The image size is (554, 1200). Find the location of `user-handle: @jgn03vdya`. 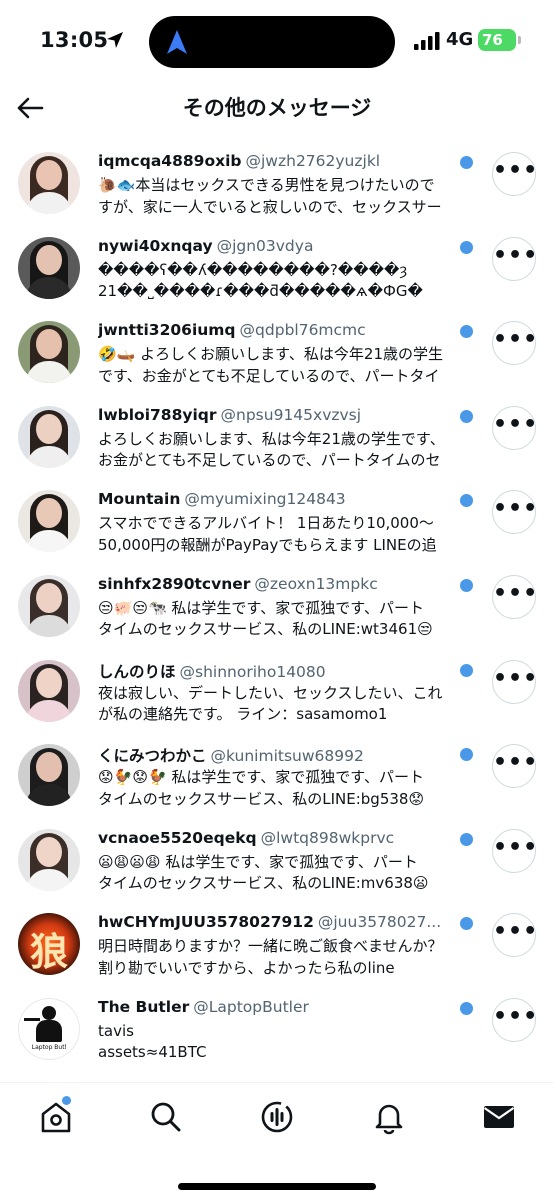

user-handle: @jgn03vdya is located at coordinates (265, 245).